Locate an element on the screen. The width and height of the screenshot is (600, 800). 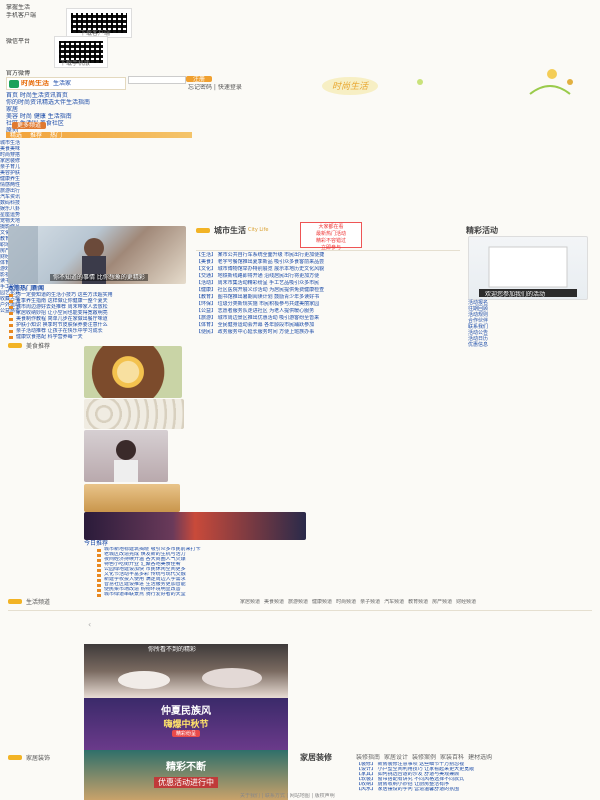
city-news-item: 【公益】 志愿者服务队走进社区 为老人提供暖心服务 is located at coordinates (328, 311).